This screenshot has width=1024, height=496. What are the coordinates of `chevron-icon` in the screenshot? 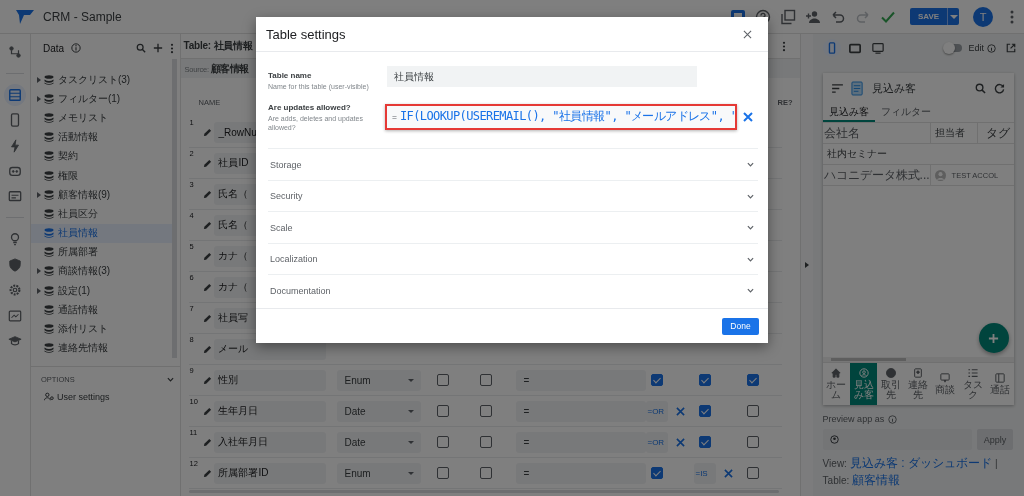 It's located at (171, 379).